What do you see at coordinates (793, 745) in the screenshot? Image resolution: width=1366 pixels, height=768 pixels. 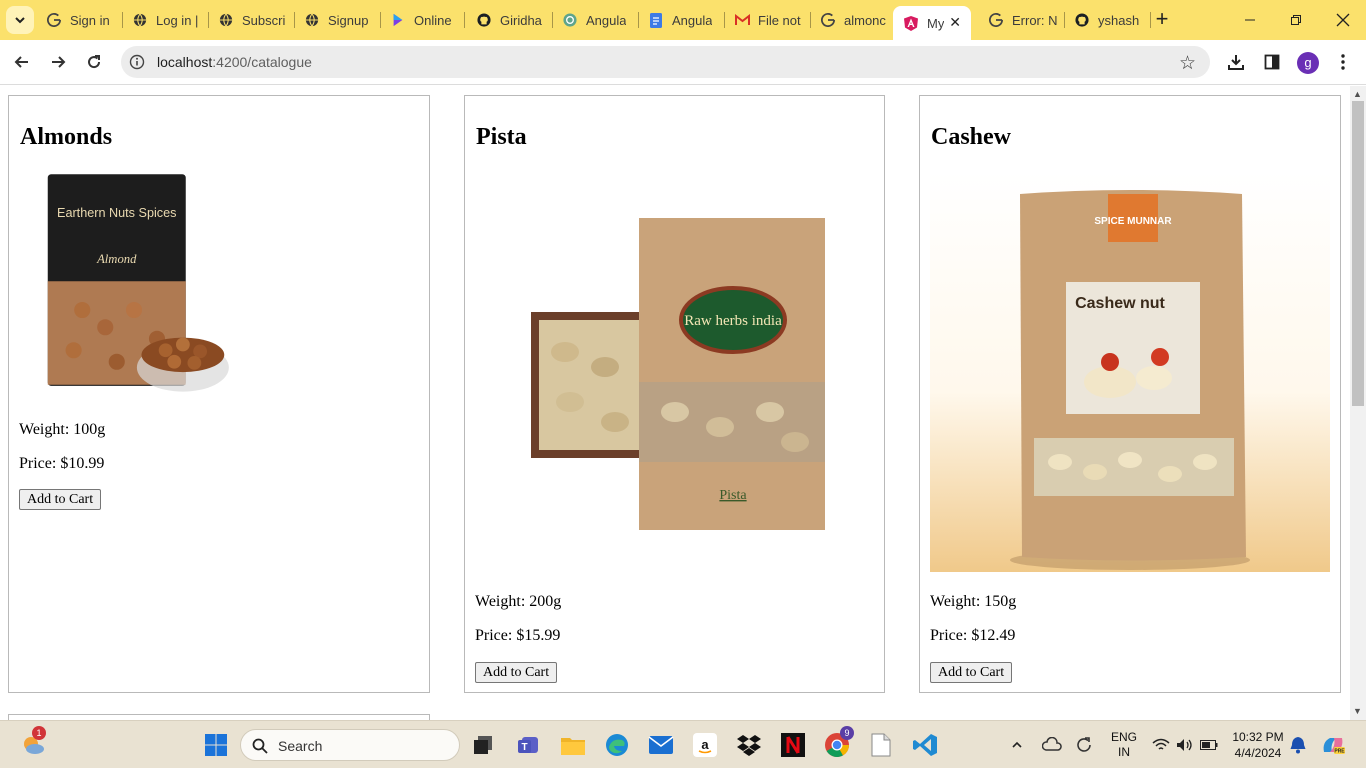 I see `netflix-app` at bounding box center [793, 745].